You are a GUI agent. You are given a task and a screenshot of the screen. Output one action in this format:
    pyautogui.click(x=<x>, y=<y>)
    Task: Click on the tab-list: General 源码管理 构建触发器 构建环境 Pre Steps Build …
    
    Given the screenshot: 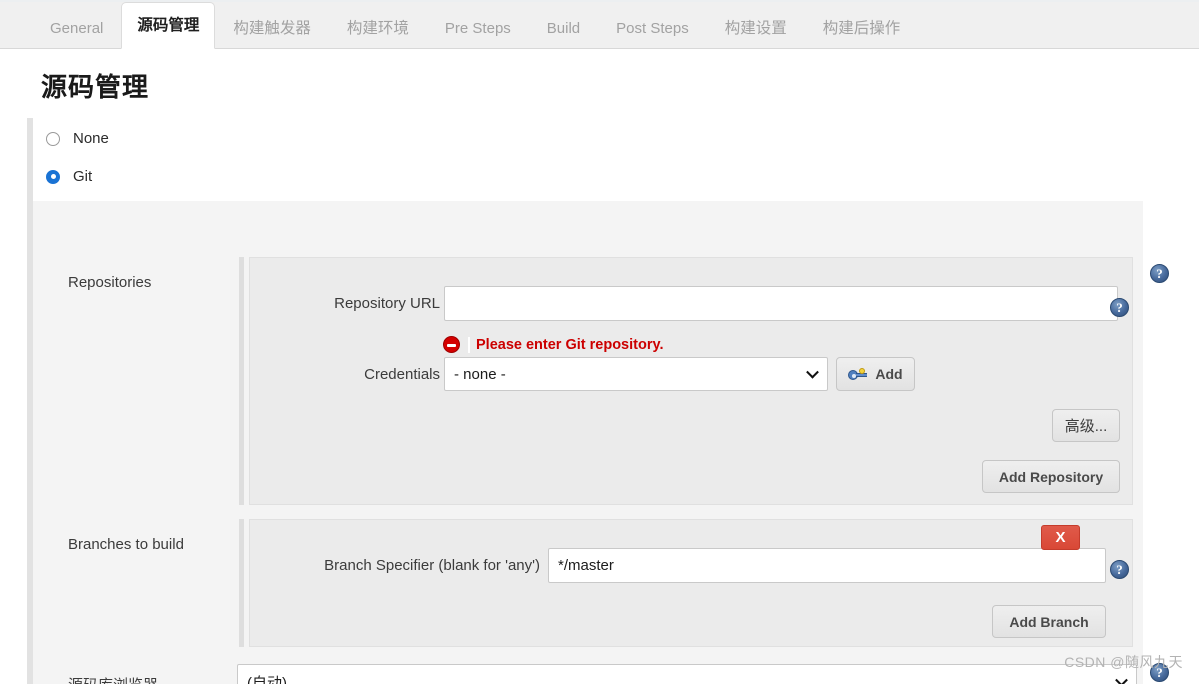 What is the action you would take?
    pyautogui.click(x=475, y=24)
    